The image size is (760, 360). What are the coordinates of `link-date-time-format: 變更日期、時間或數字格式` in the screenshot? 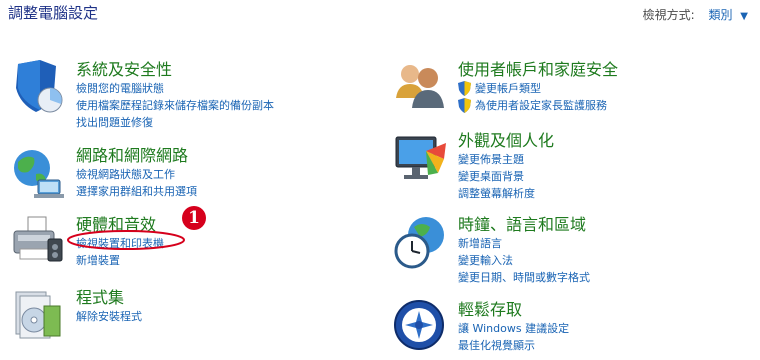 It's located at (524, 277).